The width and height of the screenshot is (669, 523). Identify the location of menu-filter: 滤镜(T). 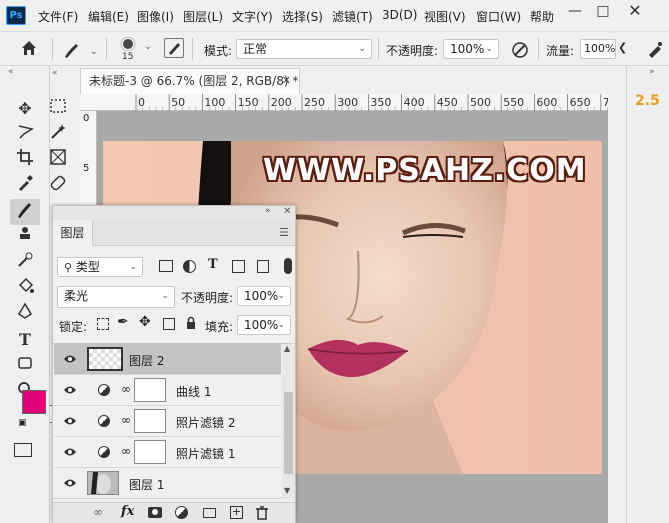
(352, 16).